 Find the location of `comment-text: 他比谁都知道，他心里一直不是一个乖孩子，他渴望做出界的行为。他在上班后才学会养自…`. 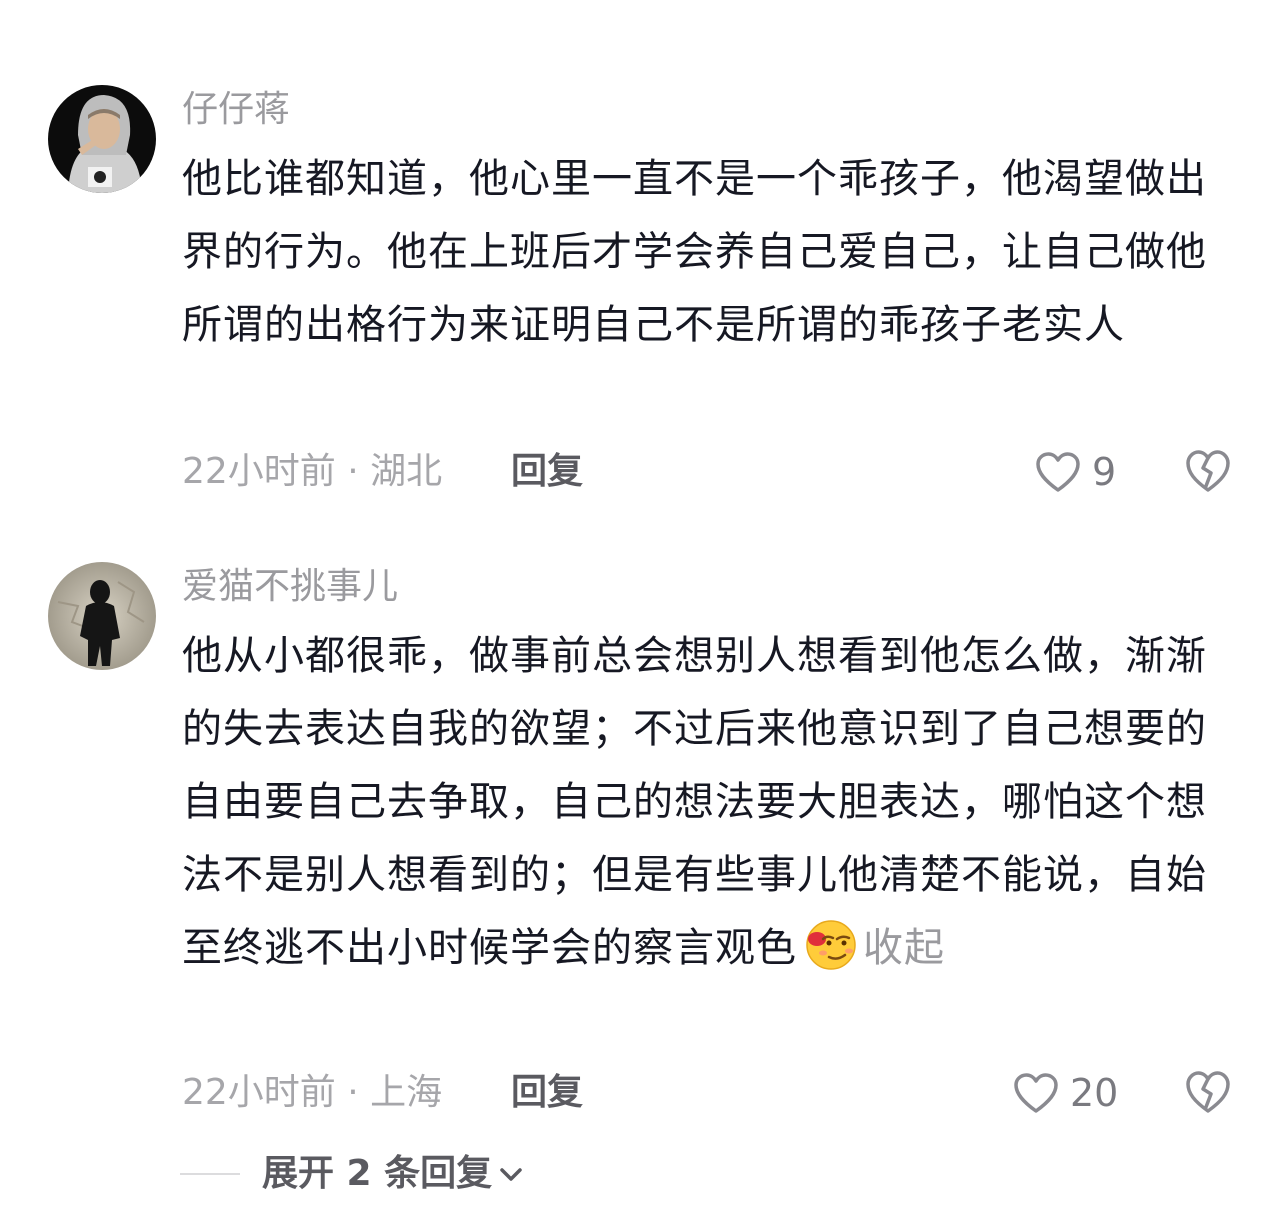

comment-text: 他比谁都知道，他心里一直不是一个乖孩子，他渴望做出界的行为。他在上班后才学会养自… is located at coordinates (694, 252).